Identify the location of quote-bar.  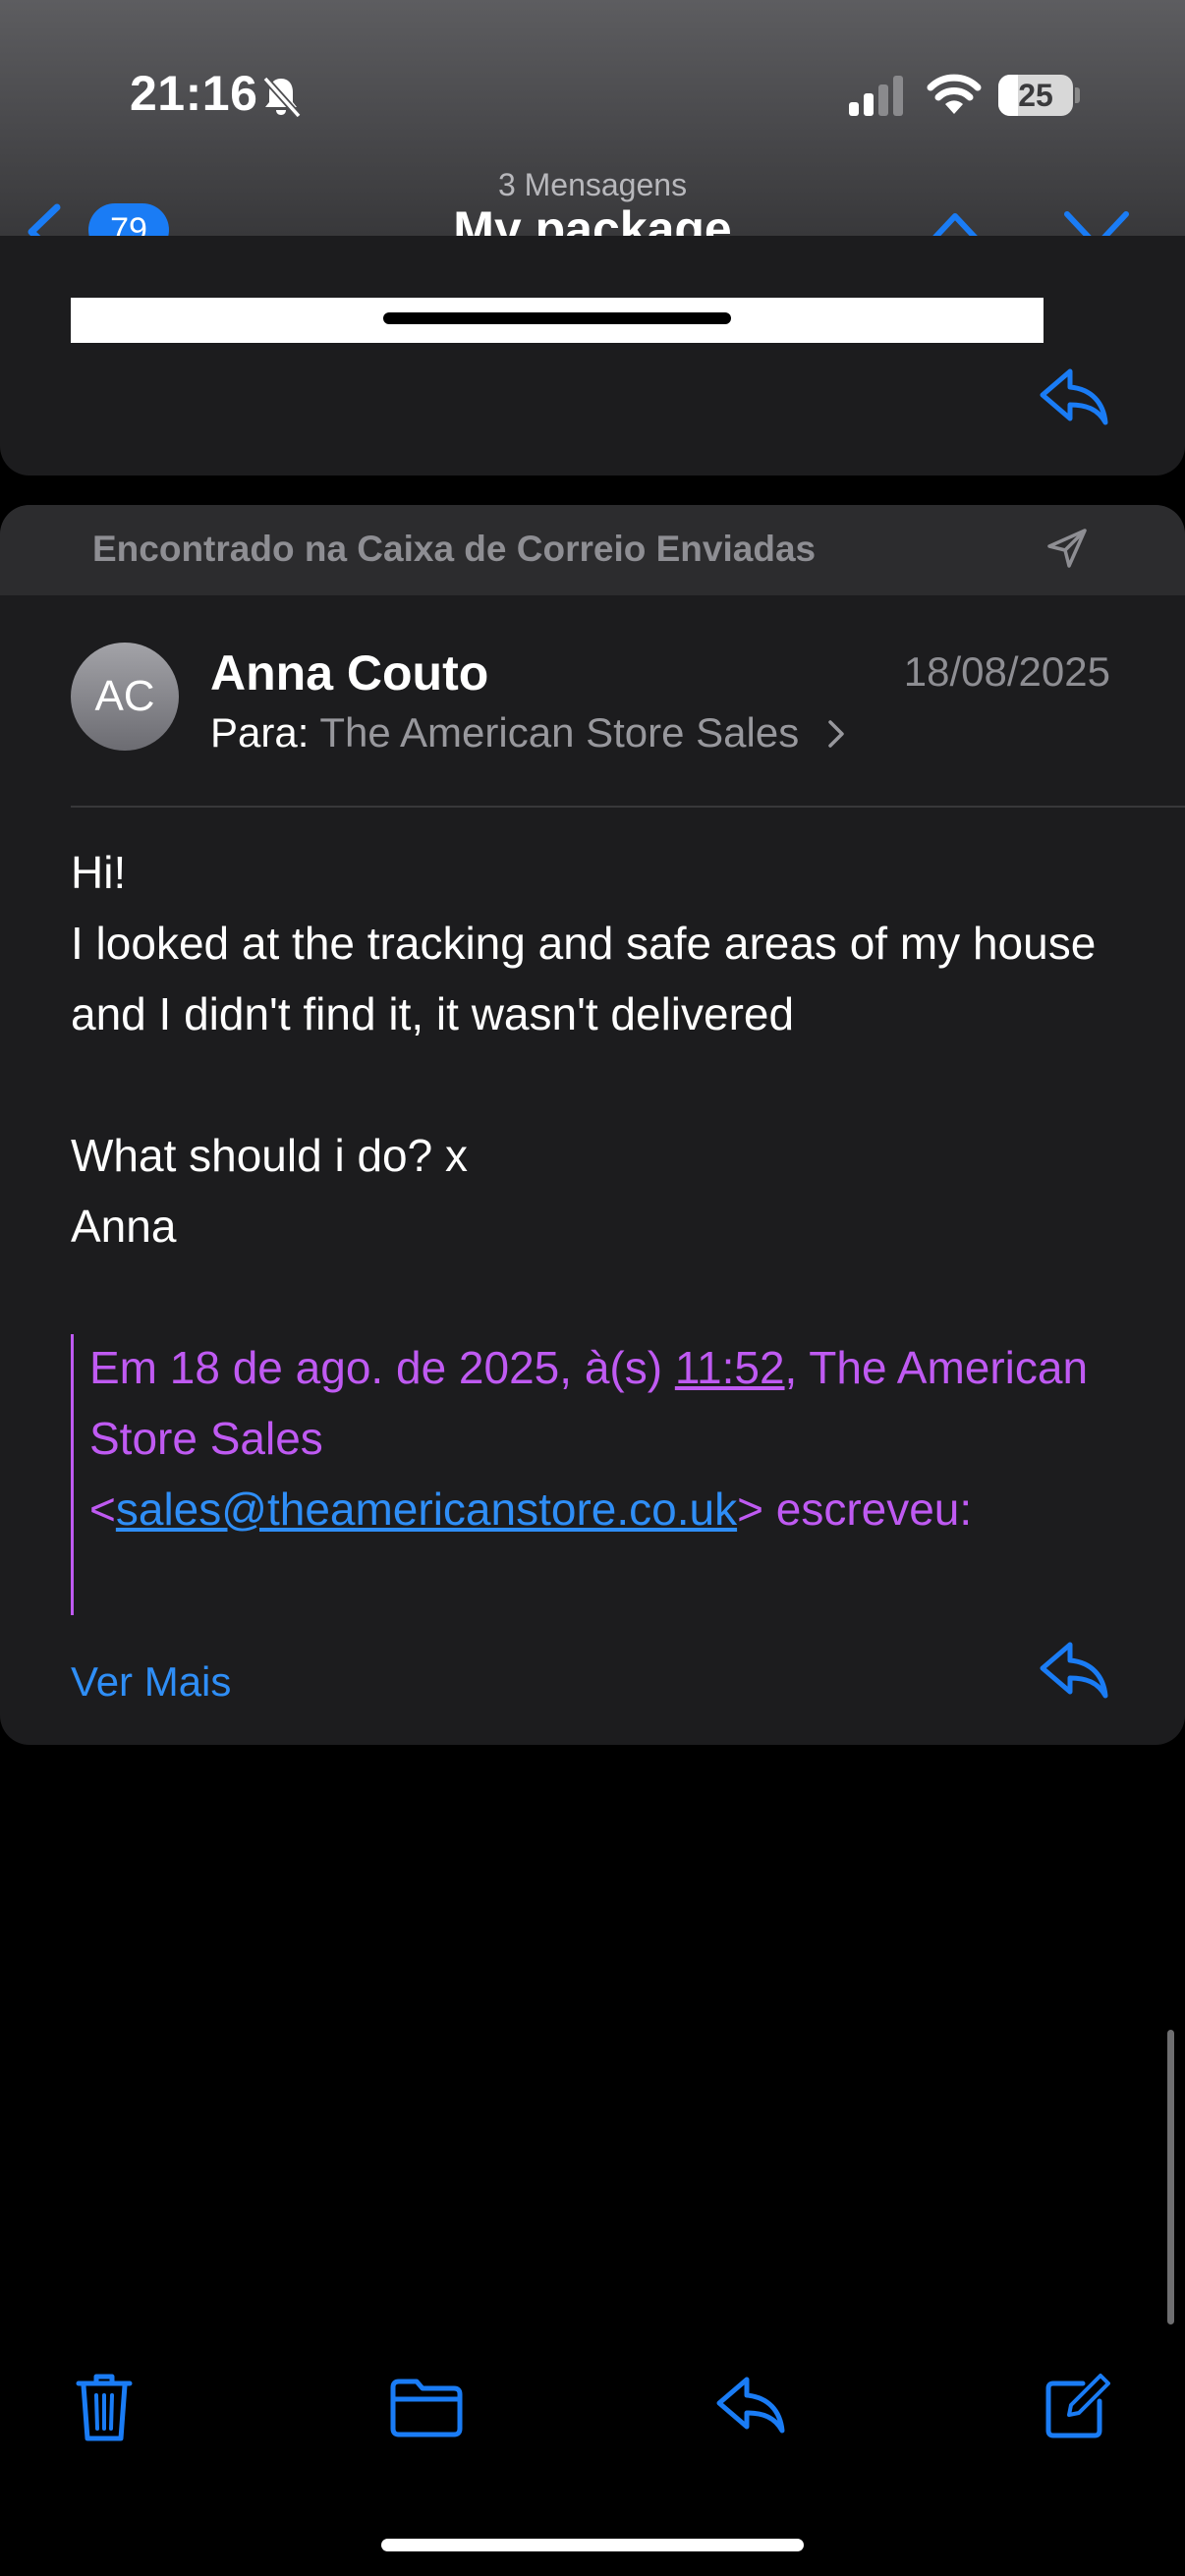
(73, 1474).